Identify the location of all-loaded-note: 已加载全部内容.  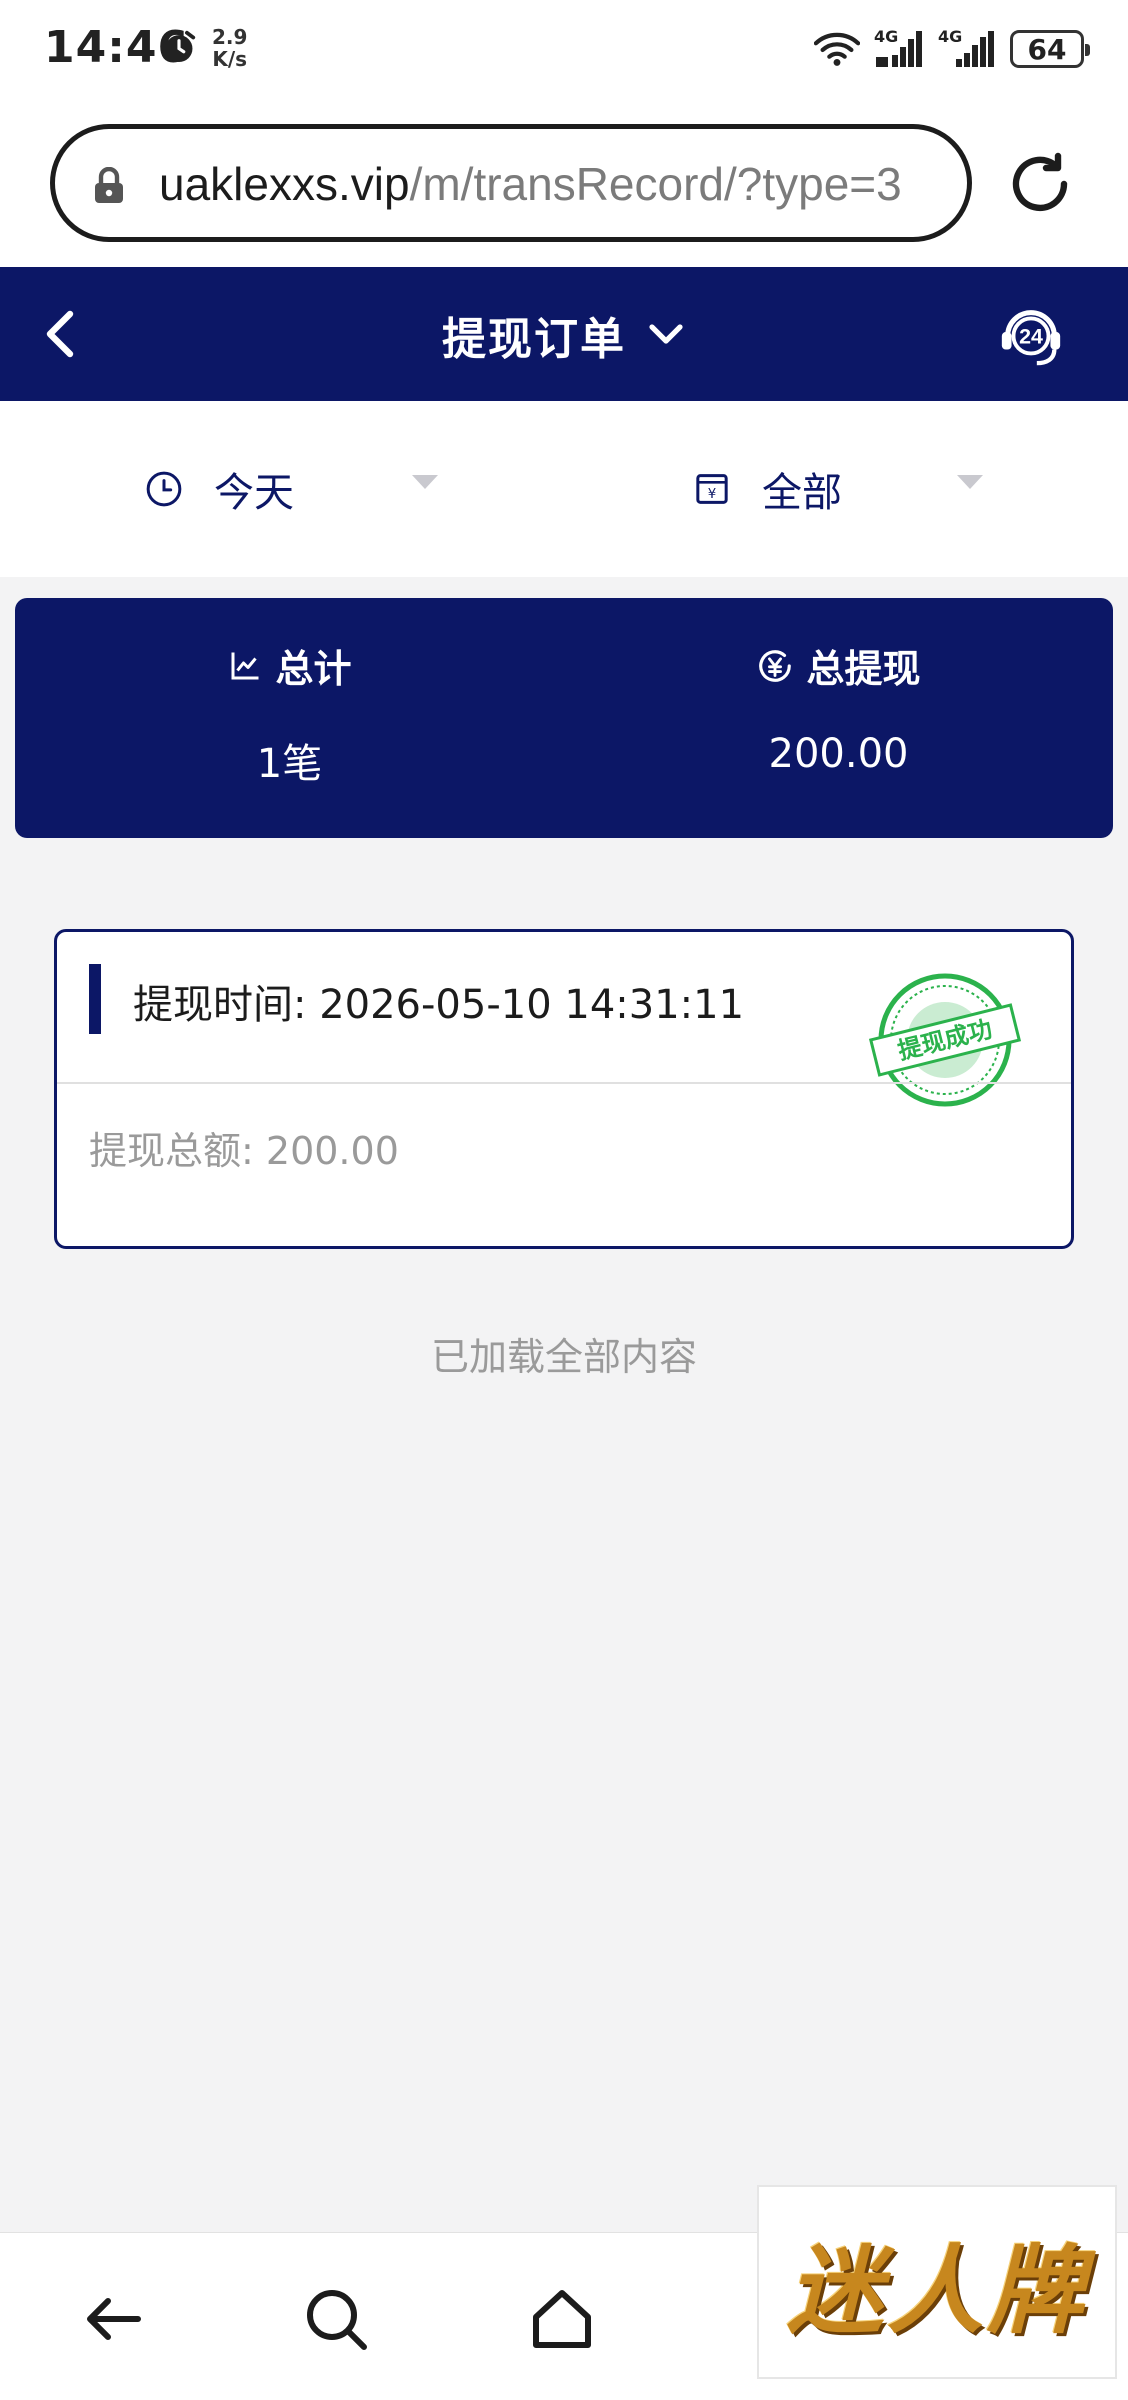
(563, 1357).